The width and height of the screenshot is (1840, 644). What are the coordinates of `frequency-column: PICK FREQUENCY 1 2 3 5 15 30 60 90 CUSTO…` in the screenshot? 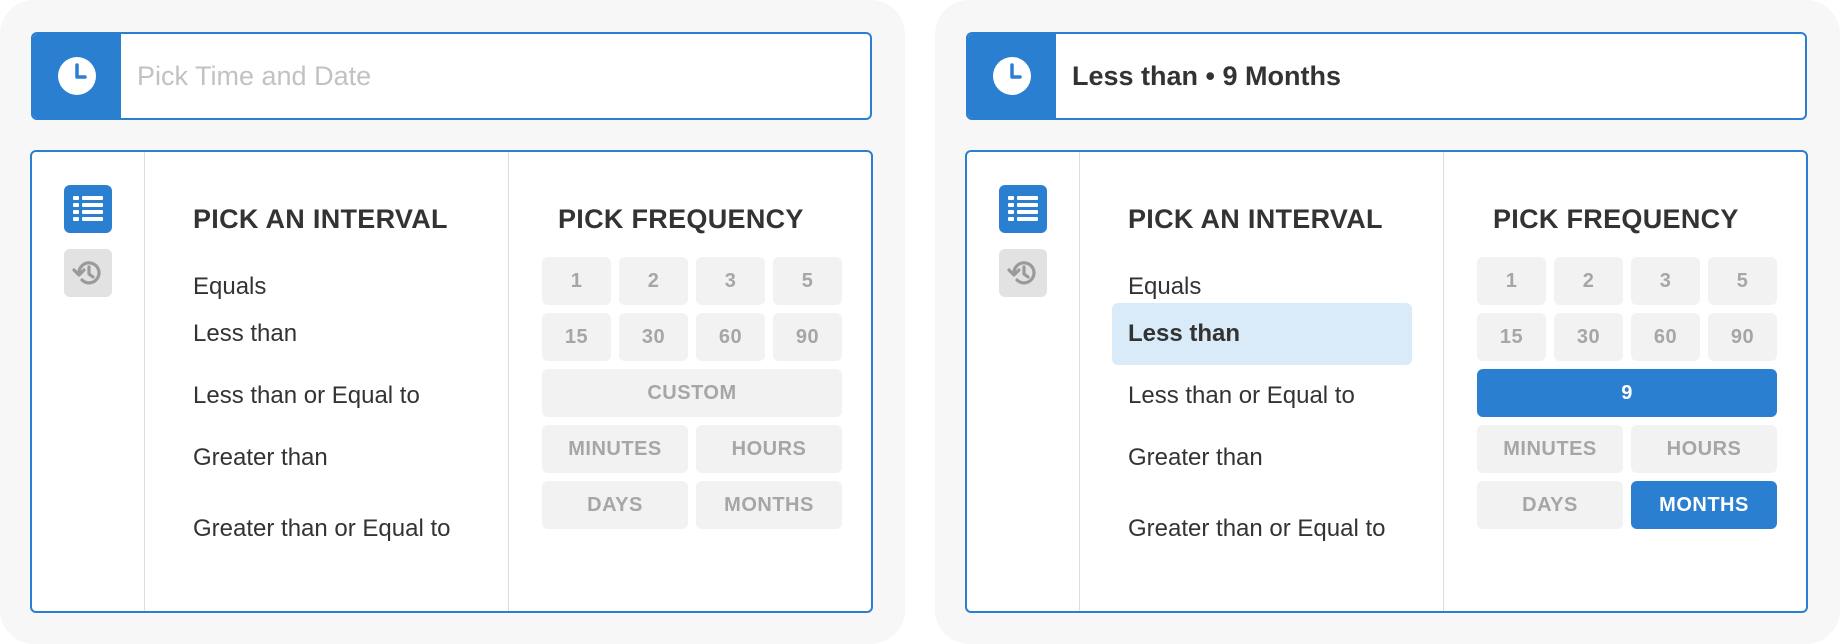 It's located at (690, 381).